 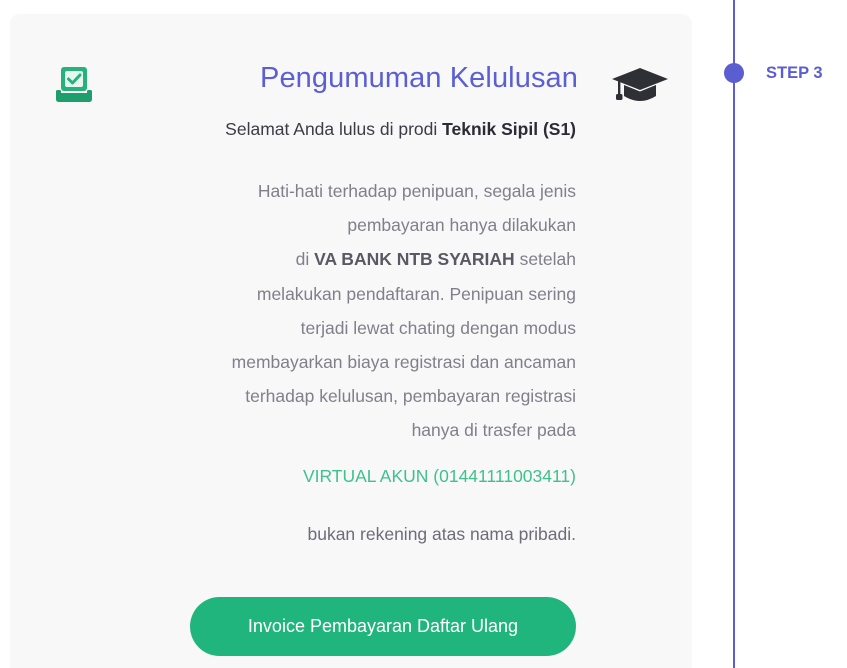 I want to click on program-name: Teknik Sipil (S1), so click(x=509, y=129).